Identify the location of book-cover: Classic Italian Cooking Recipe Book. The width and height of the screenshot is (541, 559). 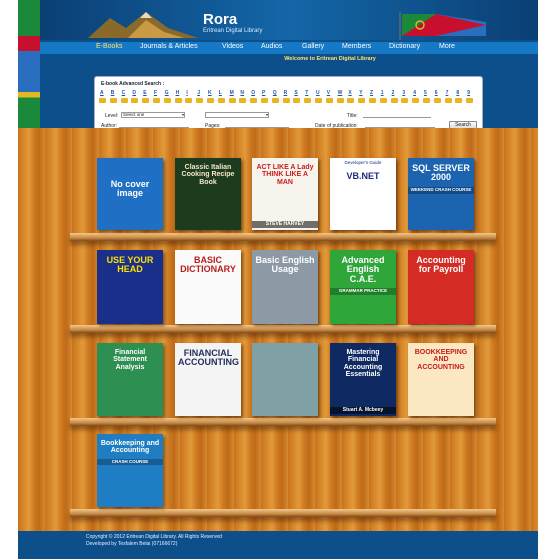
(208, 194).